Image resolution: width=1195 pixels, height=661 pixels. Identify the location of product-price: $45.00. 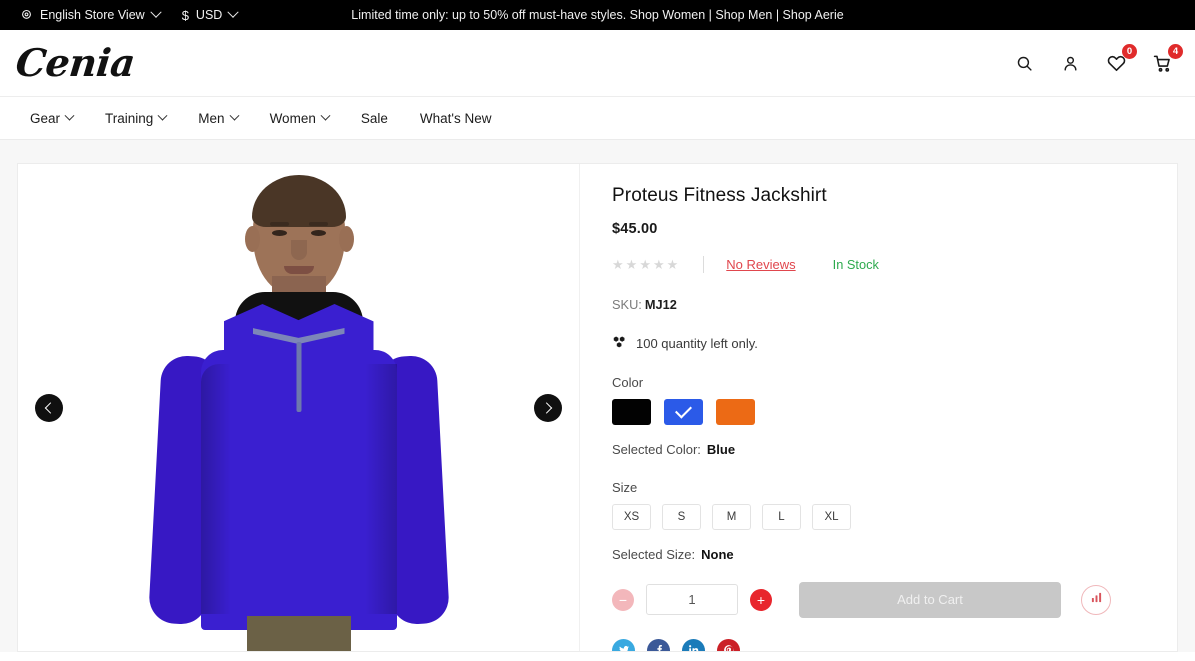
(635, 228).